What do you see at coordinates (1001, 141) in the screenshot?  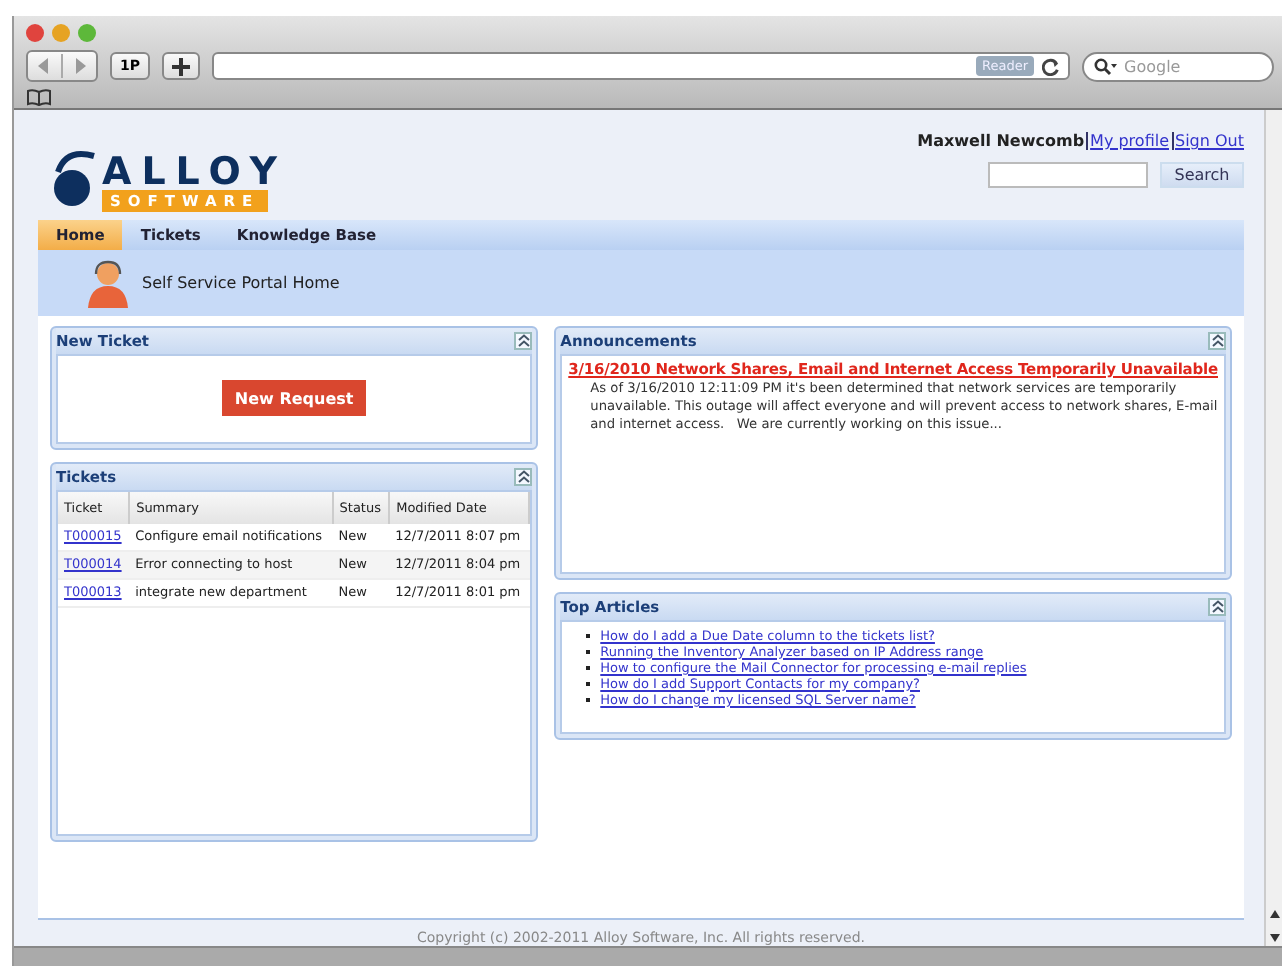 I see `user-name: Maxwell Newcomb` at bounding box center [1001, 141].